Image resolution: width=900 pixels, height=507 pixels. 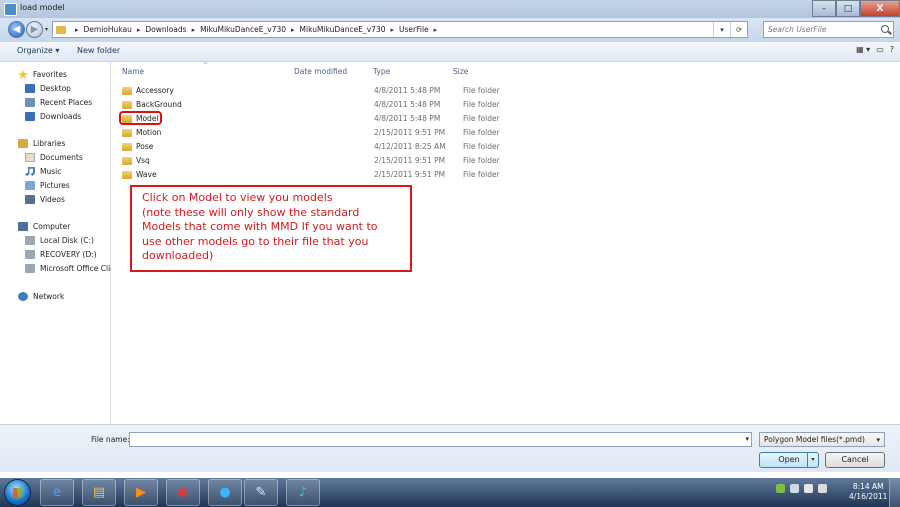 What do you see at coordinates (61, 157) in the screenshot?
I see `sidebar-item-label: Documents` at bounding box center [61, 157].